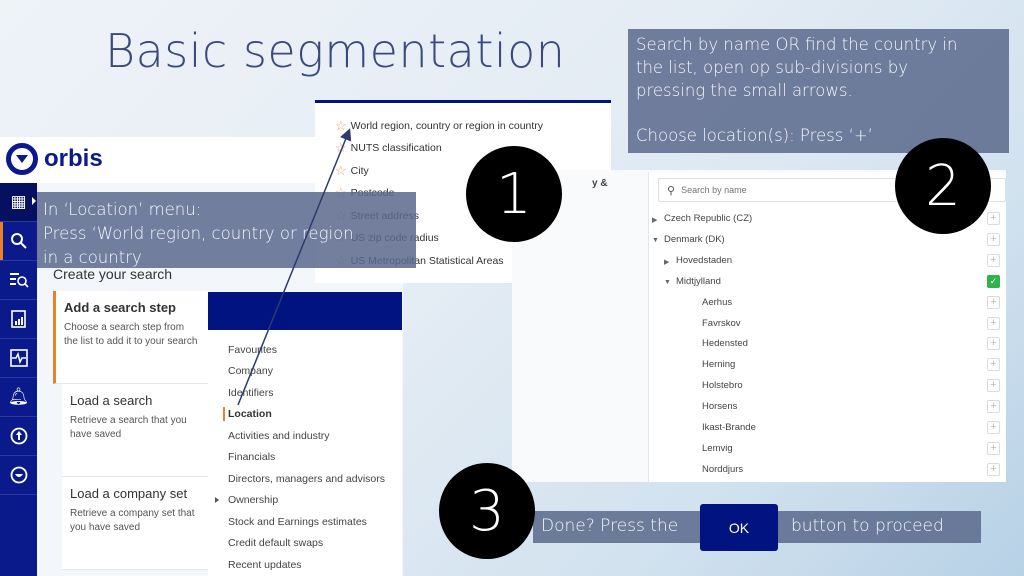  I want to click on country-row: ▼ Midtjylland ✓, so click(825, 283).